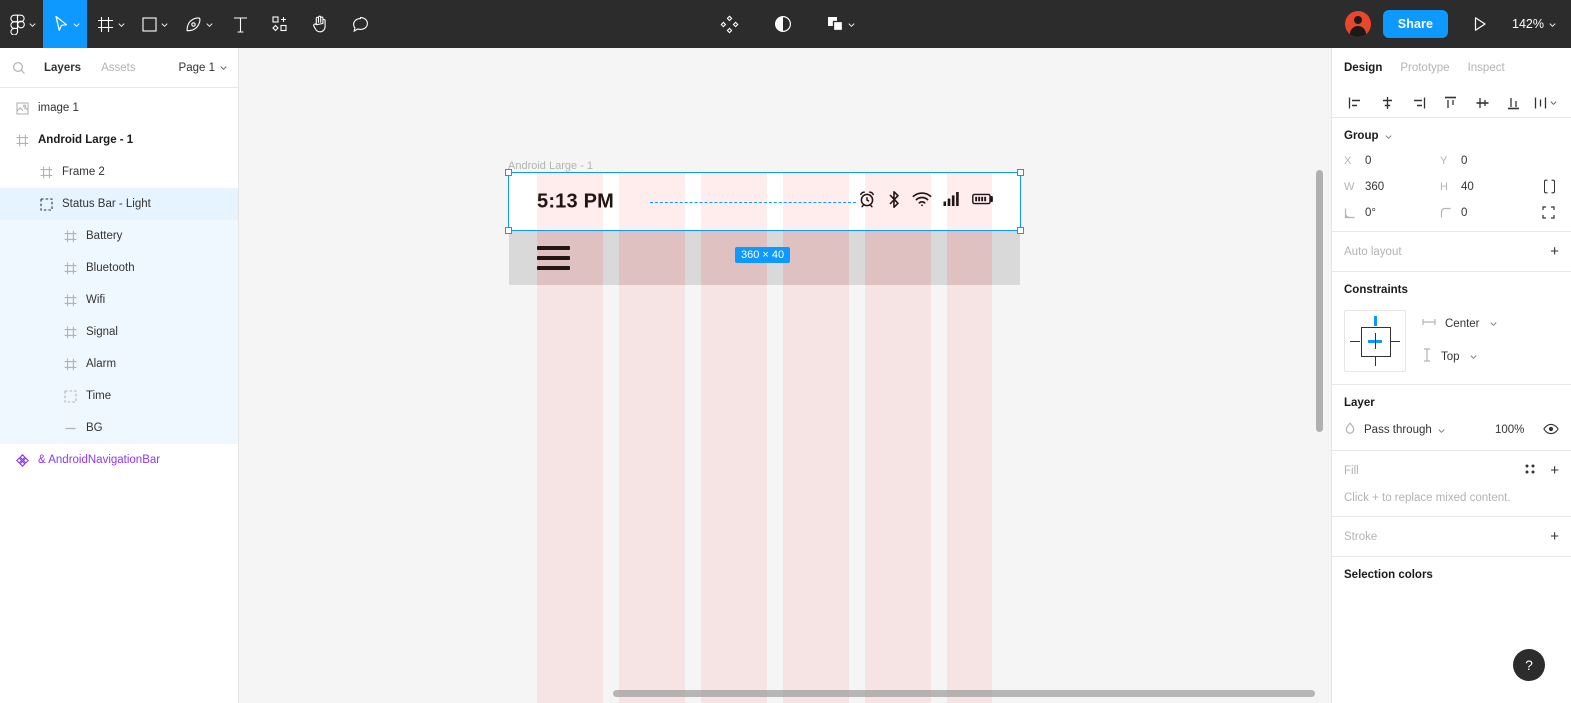 This screenshot has height=703, width=1571. I want to click on opacity-value: 100%, so click(1519, 430).